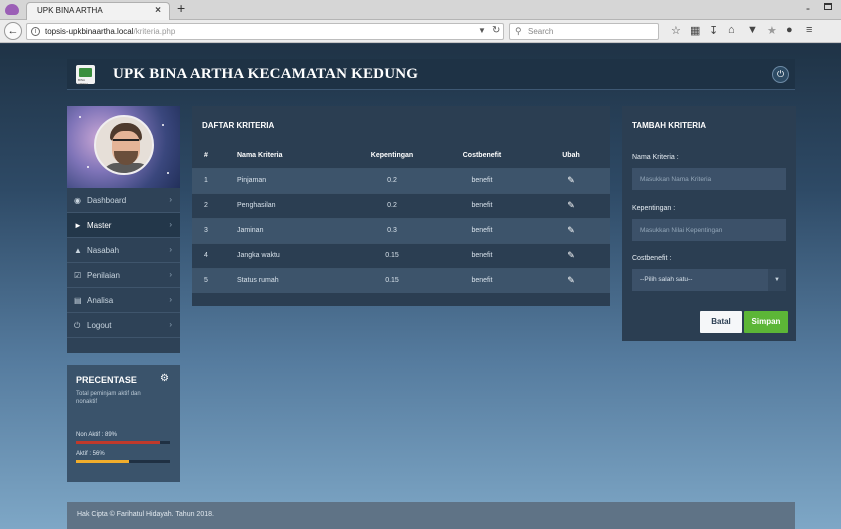 Image resolution: width=841 pixels, height=529 pixels. I want to click on logo: BINA ARTHA, so click(85, 75).